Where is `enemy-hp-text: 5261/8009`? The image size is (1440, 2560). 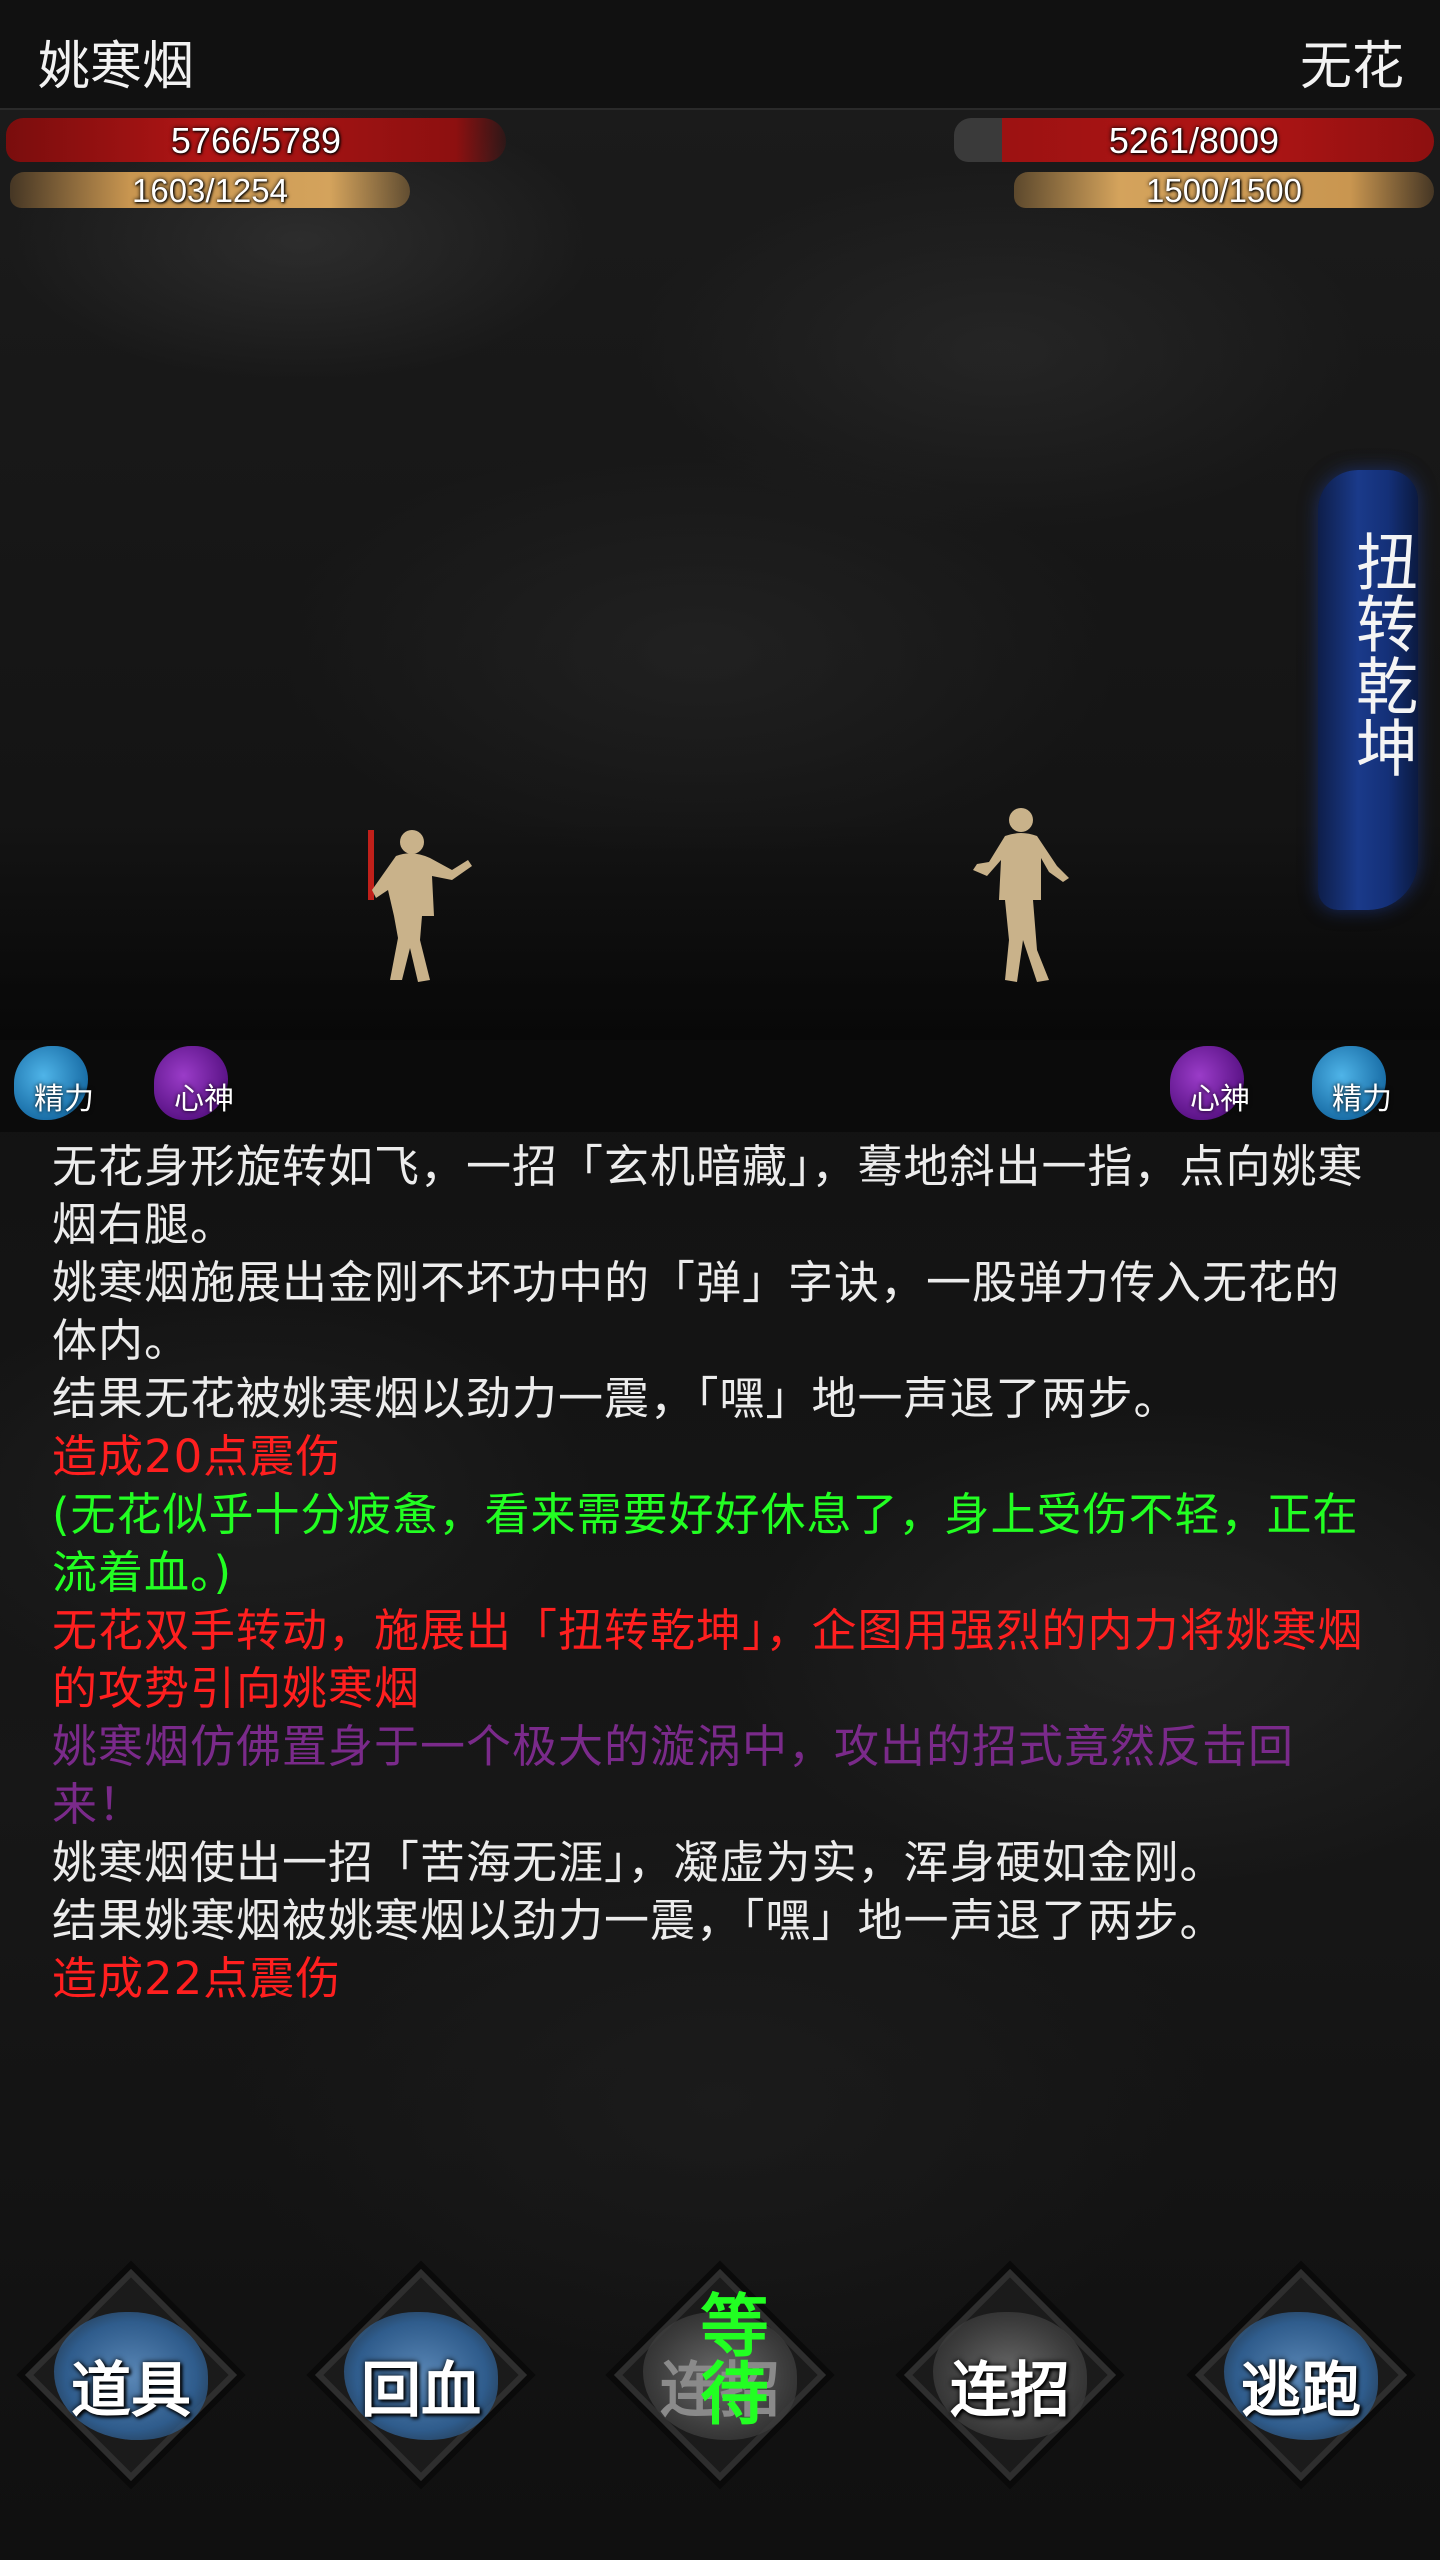
enemy-hp-text: 5261/8009 is located at coordinates (1194, 140).